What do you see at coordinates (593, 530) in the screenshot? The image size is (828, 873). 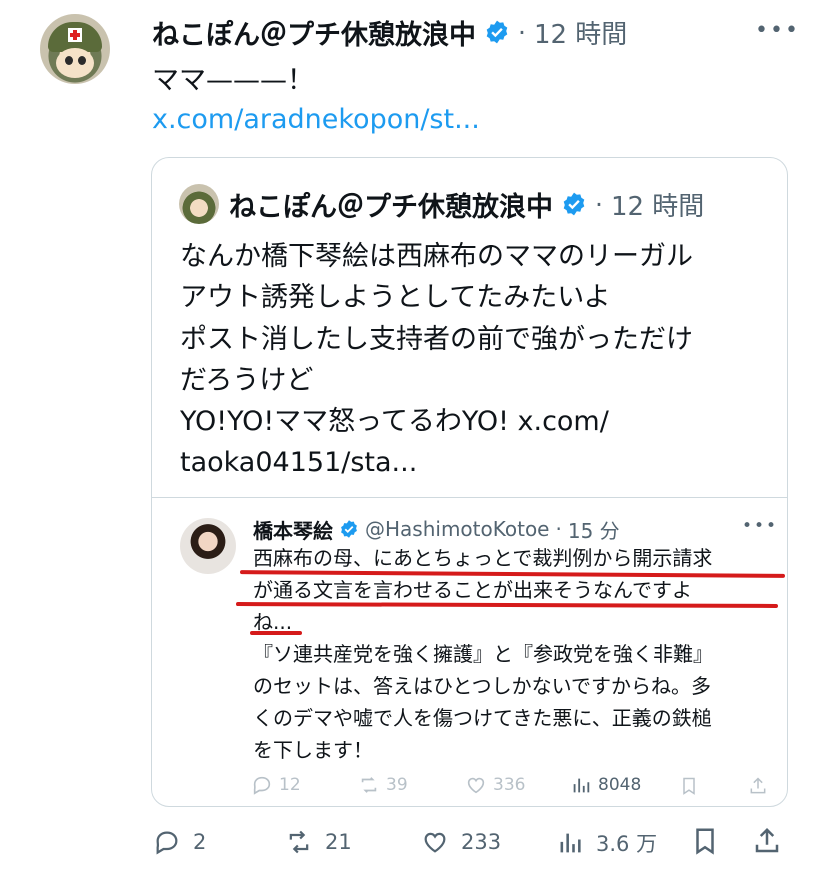 I see `embedded-timestamp: 15 分` at bounding box center [593, 530].